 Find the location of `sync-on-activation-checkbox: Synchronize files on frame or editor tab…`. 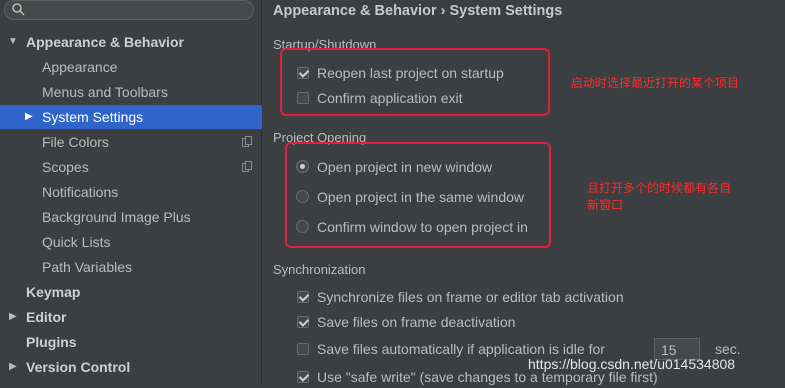

sync-on-activation-checkbox: Synchronize files on frame or editor tab… is located at coordinates (460, 297).